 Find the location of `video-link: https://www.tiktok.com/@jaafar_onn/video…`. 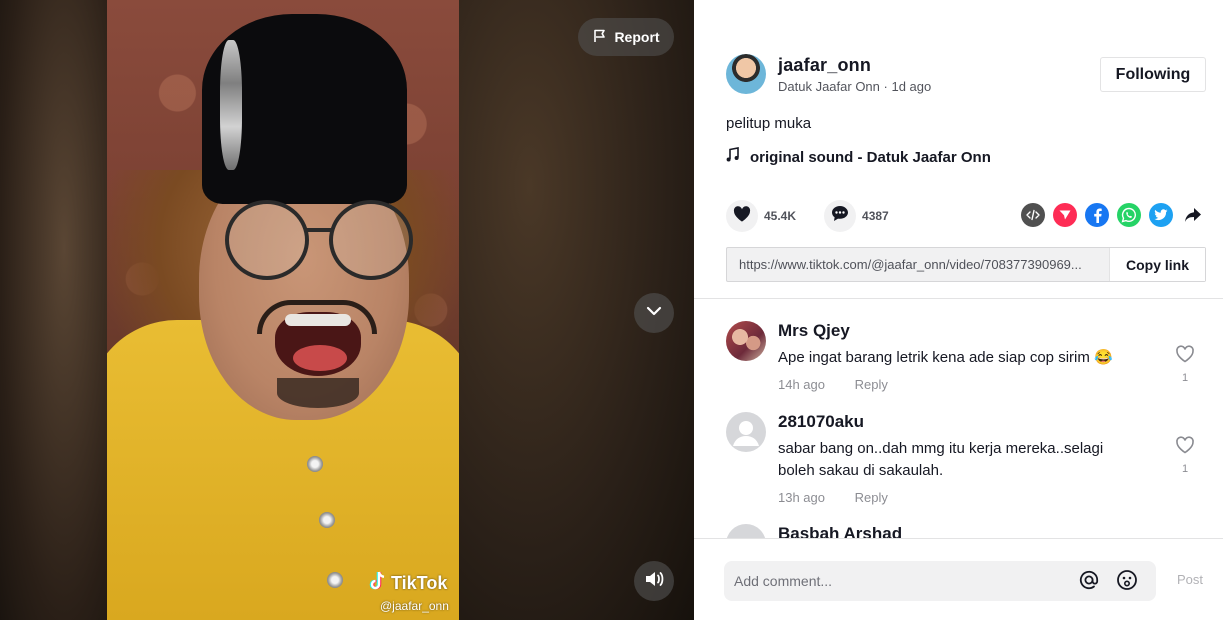

video-link: https://www.tiktok.com/@jaafar_onn/video… is located at coordinates (918, 264).